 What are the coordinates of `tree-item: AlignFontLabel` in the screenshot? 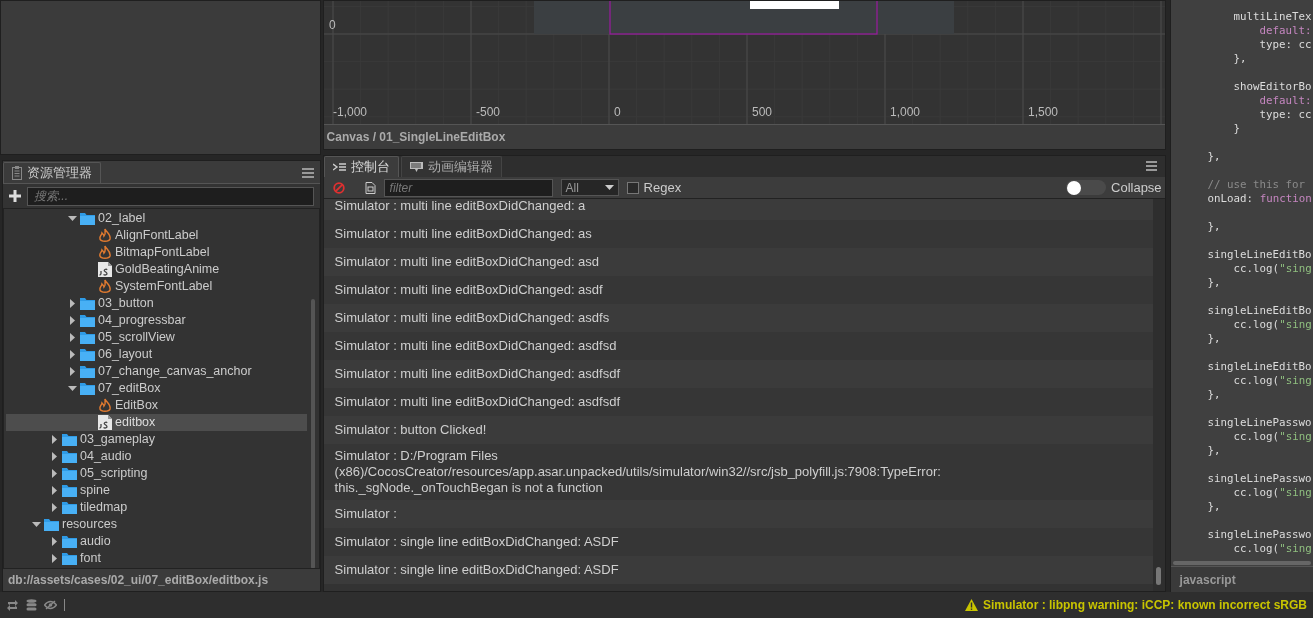 It's located at (156, 235).